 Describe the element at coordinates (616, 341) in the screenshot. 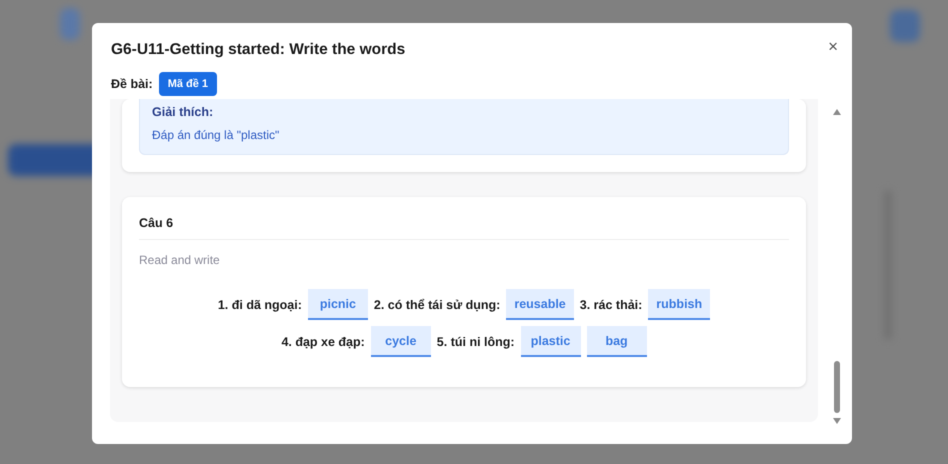

I see `answer-box: bag` at that location.